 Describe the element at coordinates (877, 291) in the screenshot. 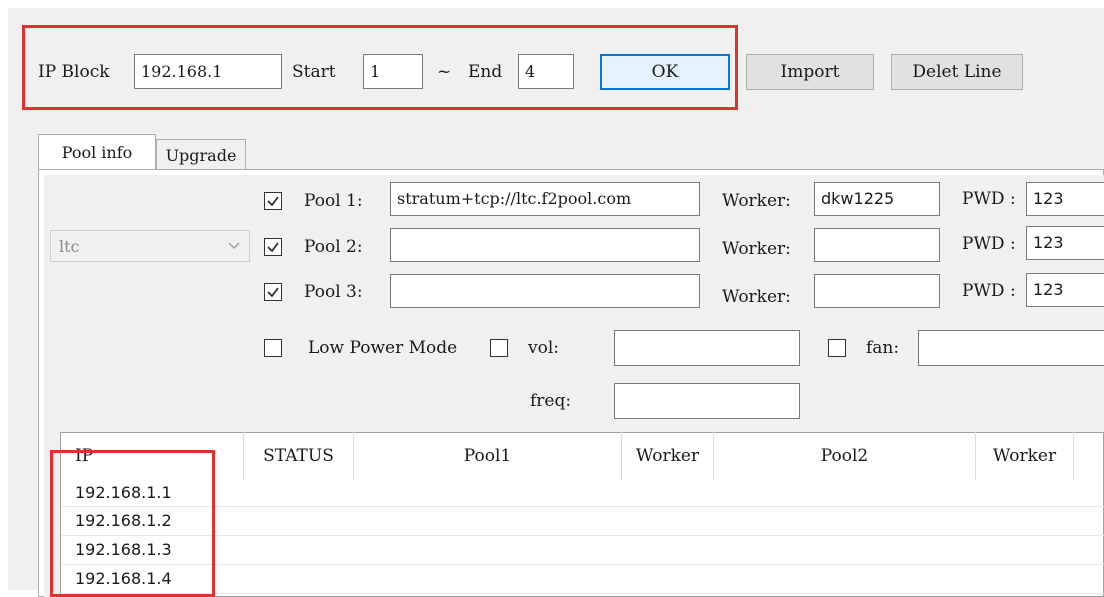

I see `pool-3-worker-input` at that location.